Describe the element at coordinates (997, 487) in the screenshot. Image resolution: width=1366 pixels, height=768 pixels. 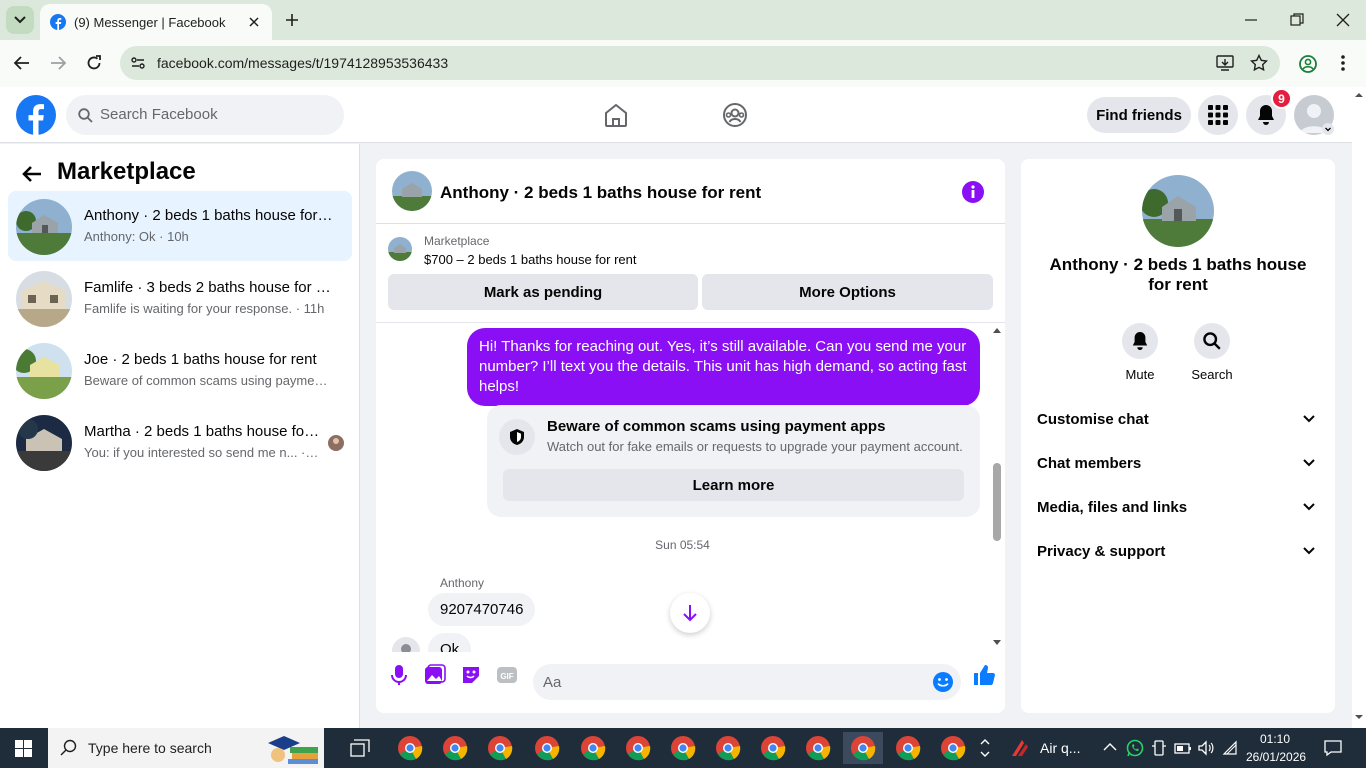
I see `message-scrollbar` at that location.